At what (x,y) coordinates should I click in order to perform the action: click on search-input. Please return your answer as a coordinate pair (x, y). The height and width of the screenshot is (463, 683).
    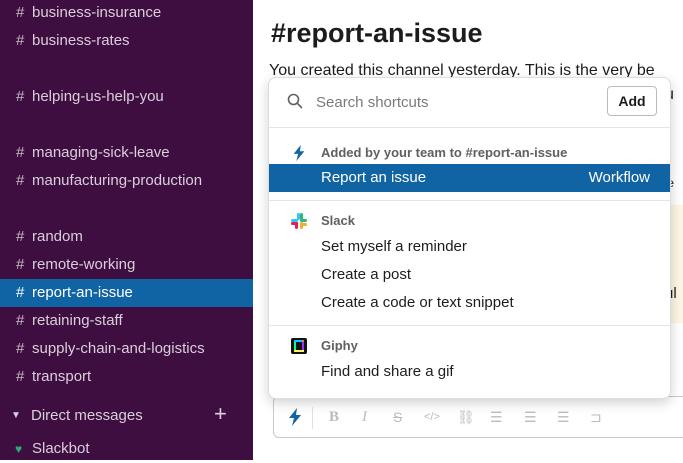
    Looking at the image, I should click on (456, 102).